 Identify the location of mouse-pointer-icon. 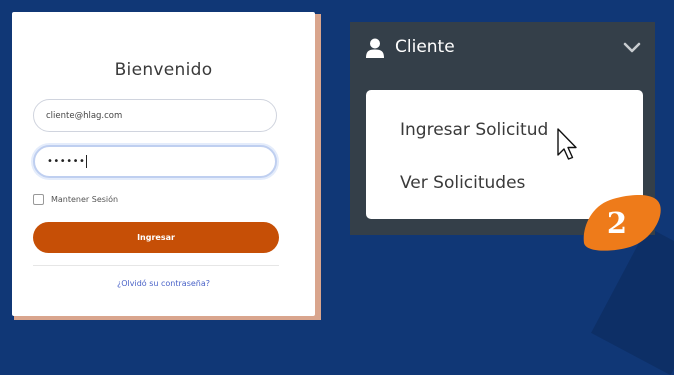
(567, 144).